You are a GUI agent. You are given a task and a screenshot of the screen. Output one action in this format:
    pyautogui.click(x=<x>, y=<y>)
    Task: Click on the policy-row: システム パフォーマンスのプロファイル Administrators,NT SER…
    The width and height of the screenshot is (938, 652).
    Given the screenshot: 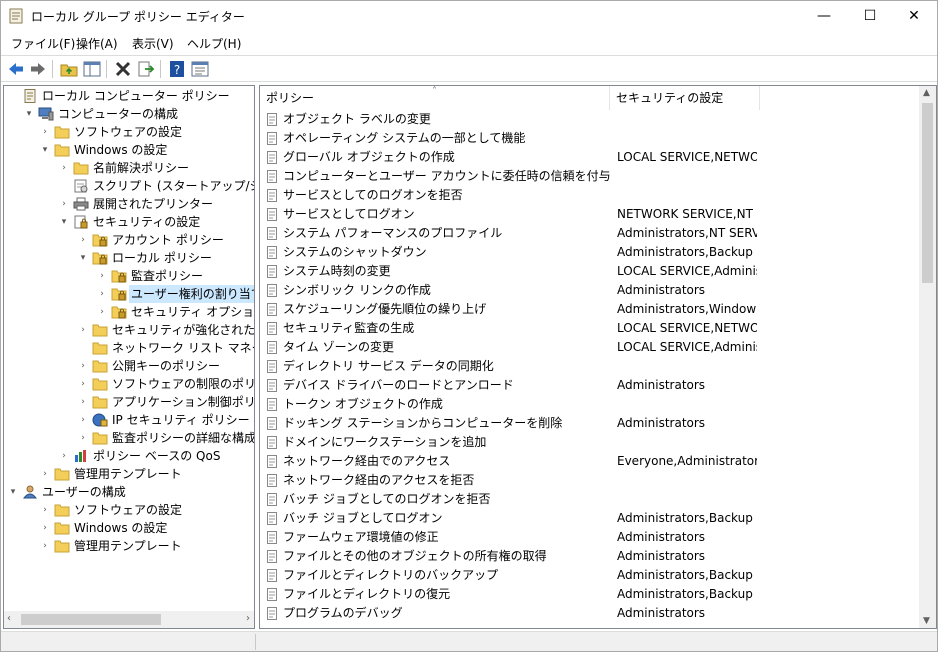 What is the action you would take?
    pyautogui.click(x=589, y=233)
    